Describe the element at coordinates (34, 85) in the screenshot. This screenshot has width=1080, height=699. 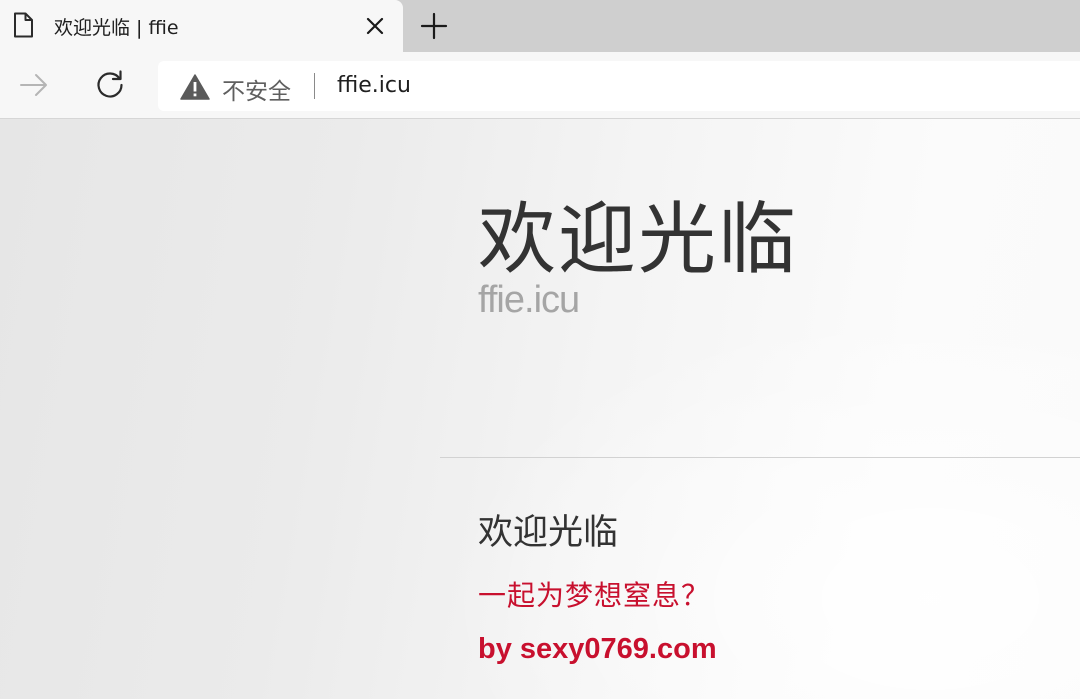
I see `arrow-right-icon` at that location.